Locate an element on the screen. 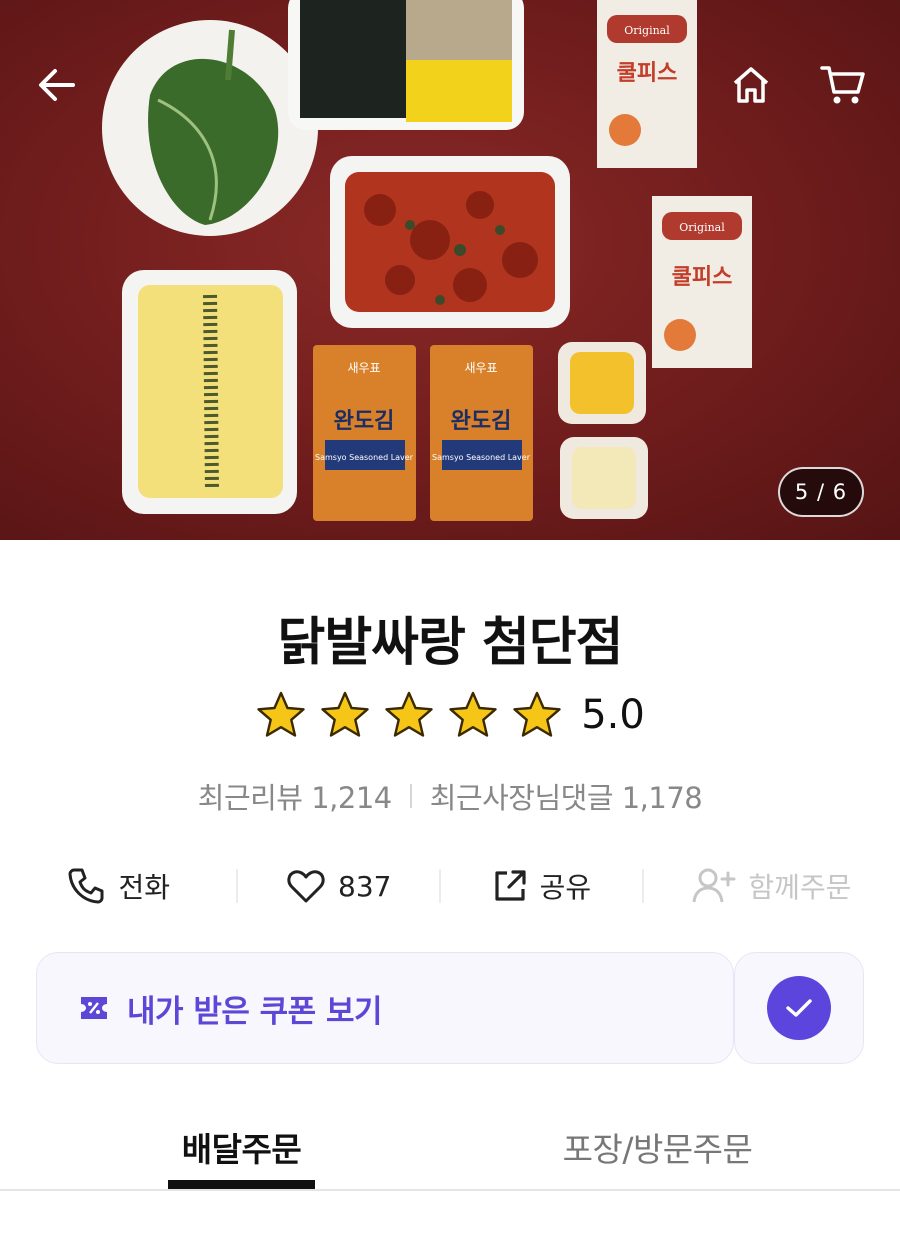 The width and height of the screenshot is (900, 1237). call-button: 전화 is located at coordinates (118, 886).